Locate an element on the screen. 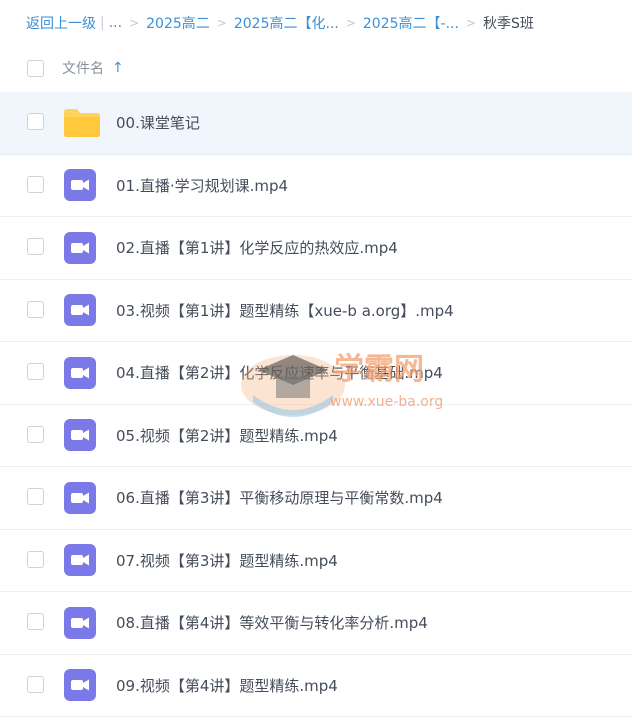 This screenshot has height=725, width=632. breadcrumb-current: 秋季S班 is located at coordinates (508, 24).